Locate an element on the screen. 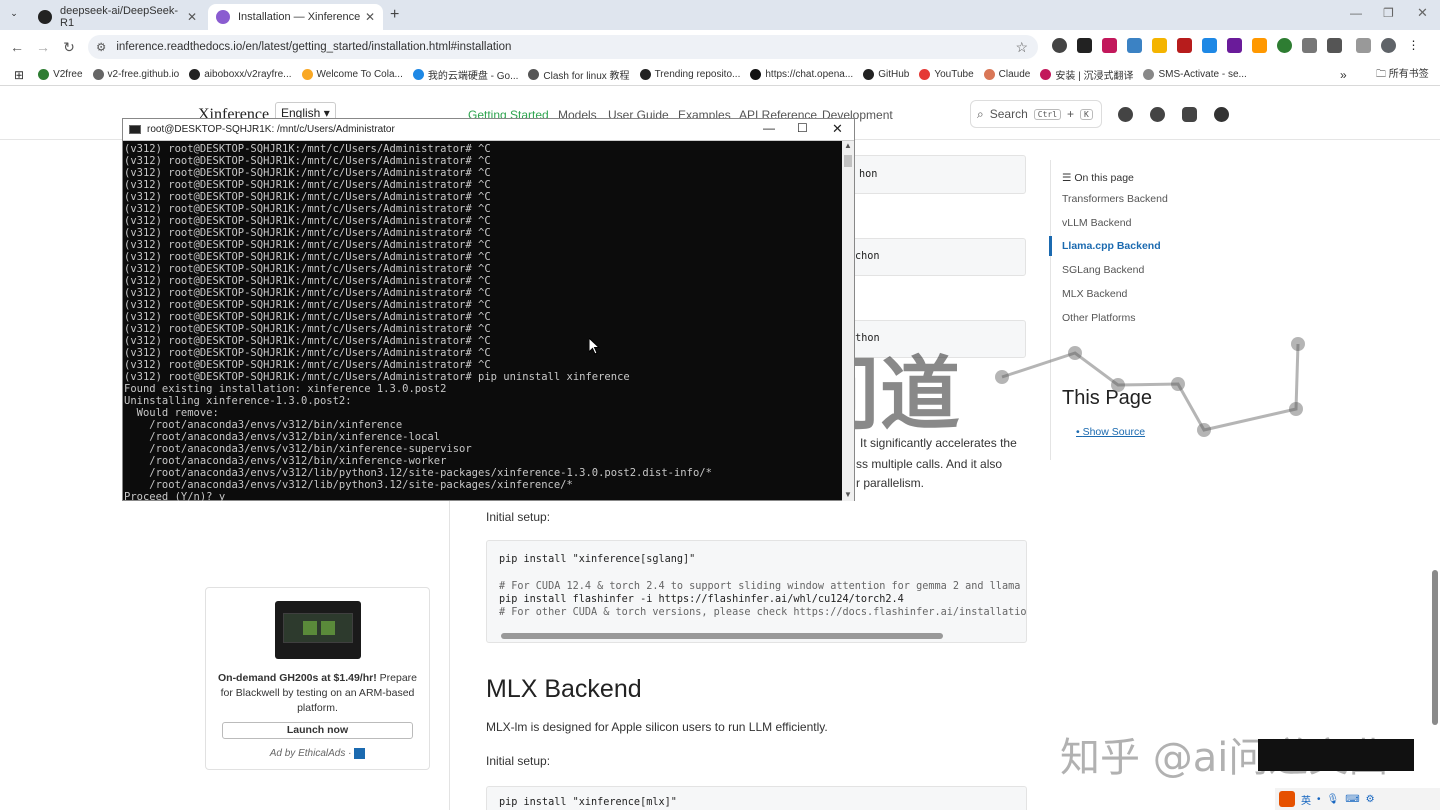  list-icon: ☰ is located at coordinates (1068, 178).